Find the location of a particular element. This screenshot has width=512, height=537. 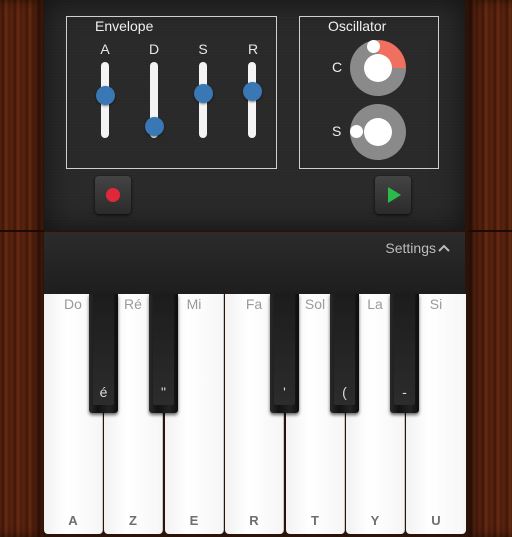

dial-label-s: S is located at coordinates (337, 131).